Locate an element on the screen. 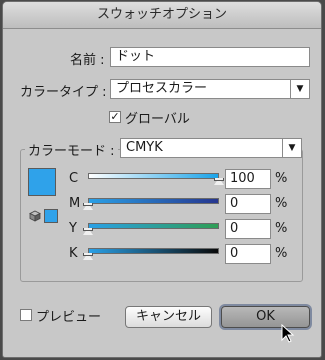  value-field-y: 0 is located at coordinates (248, 229).